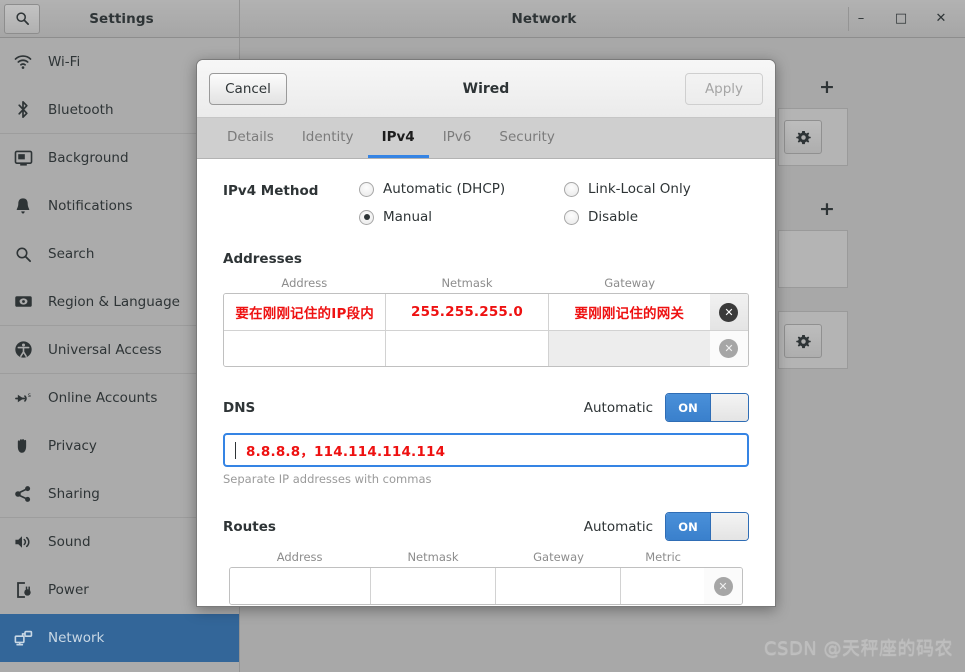 Image resolution: width=965 pixels, height=672 pixels. Describe the element at coordinates (300, 586) in the screenshot. I see `route-address-input` at that location.